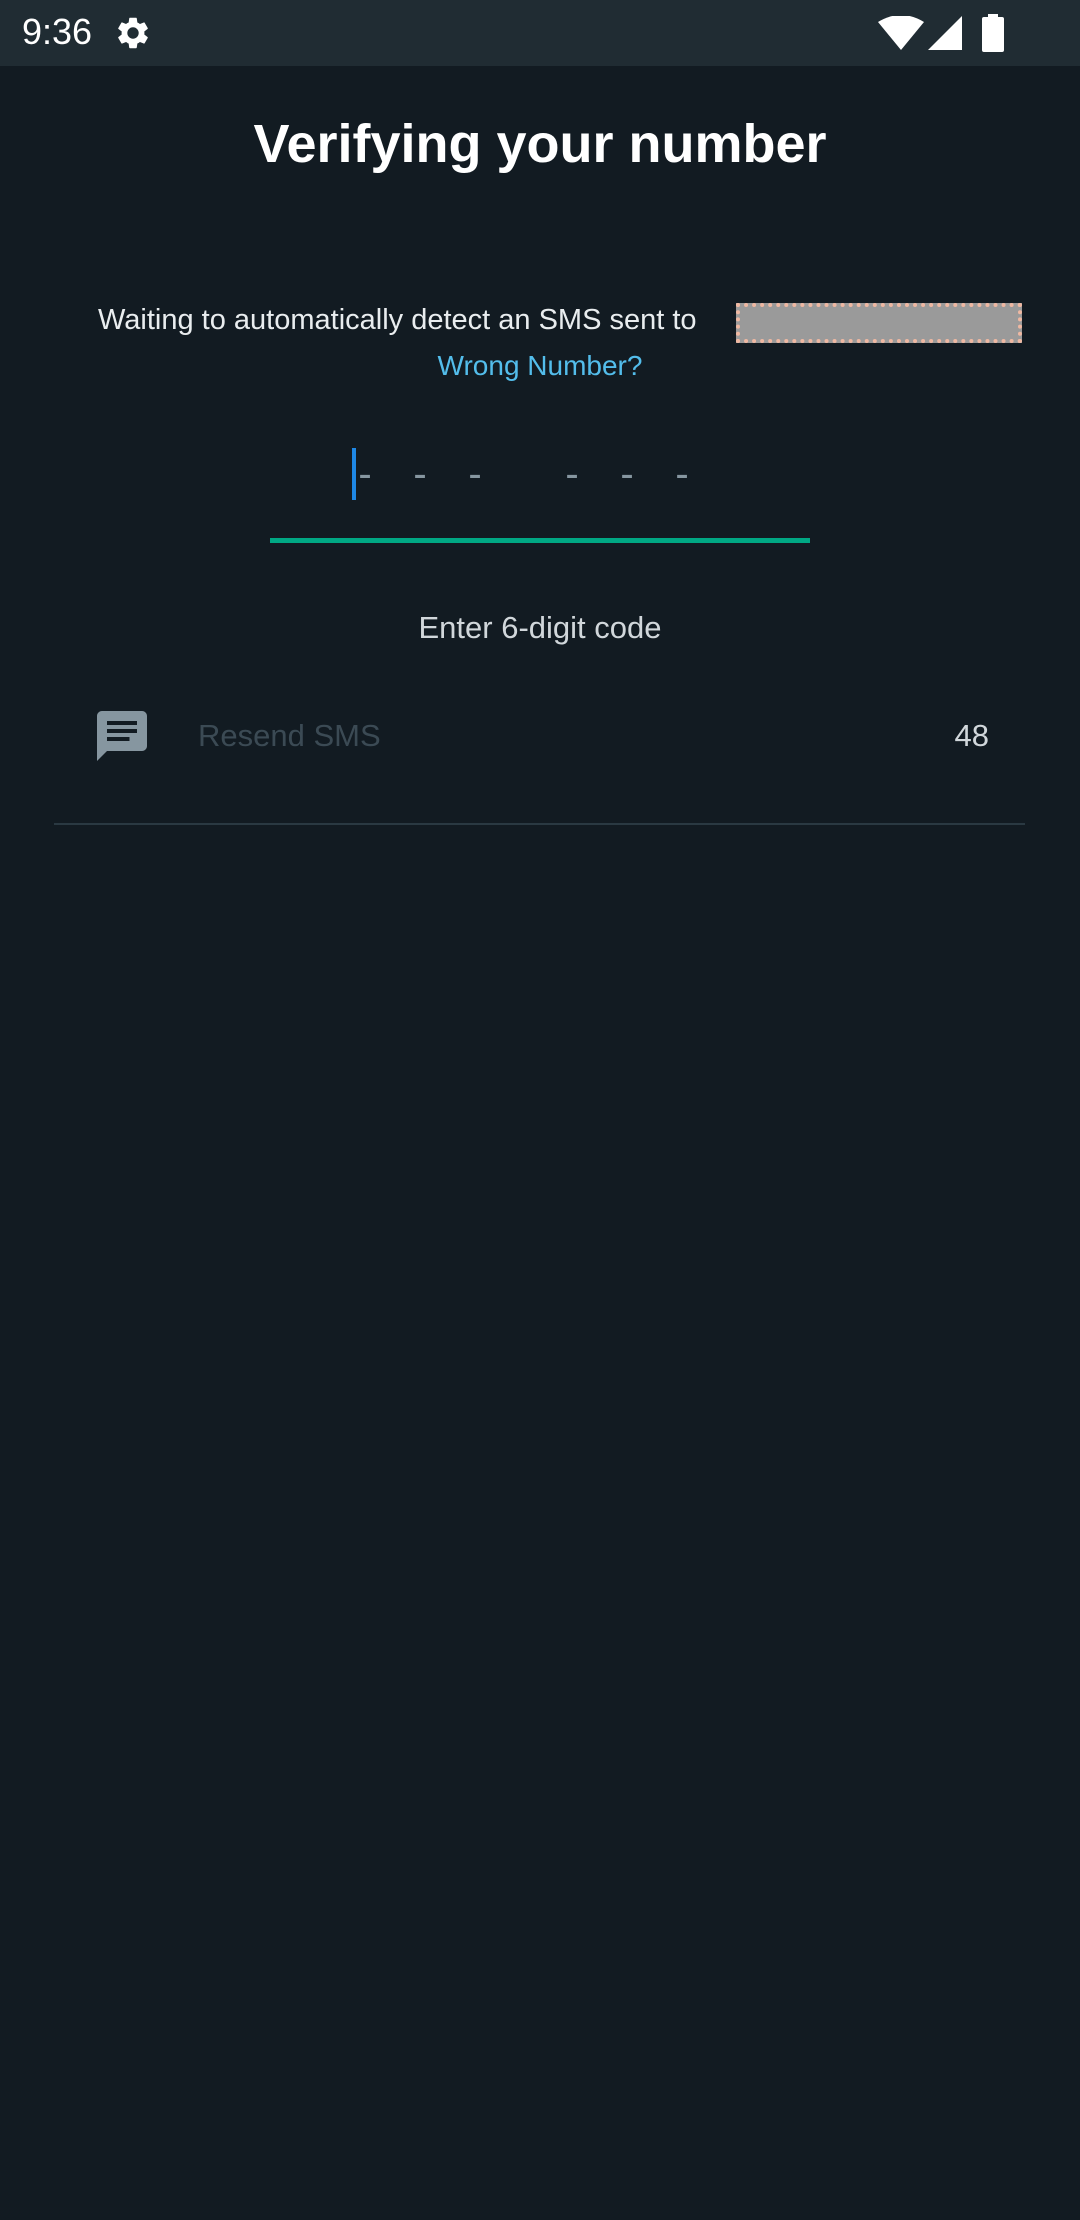  What do you see at coordinates (945, 33) in the screenshot?
I see `signal-icon` at bounding box center [945, 33].